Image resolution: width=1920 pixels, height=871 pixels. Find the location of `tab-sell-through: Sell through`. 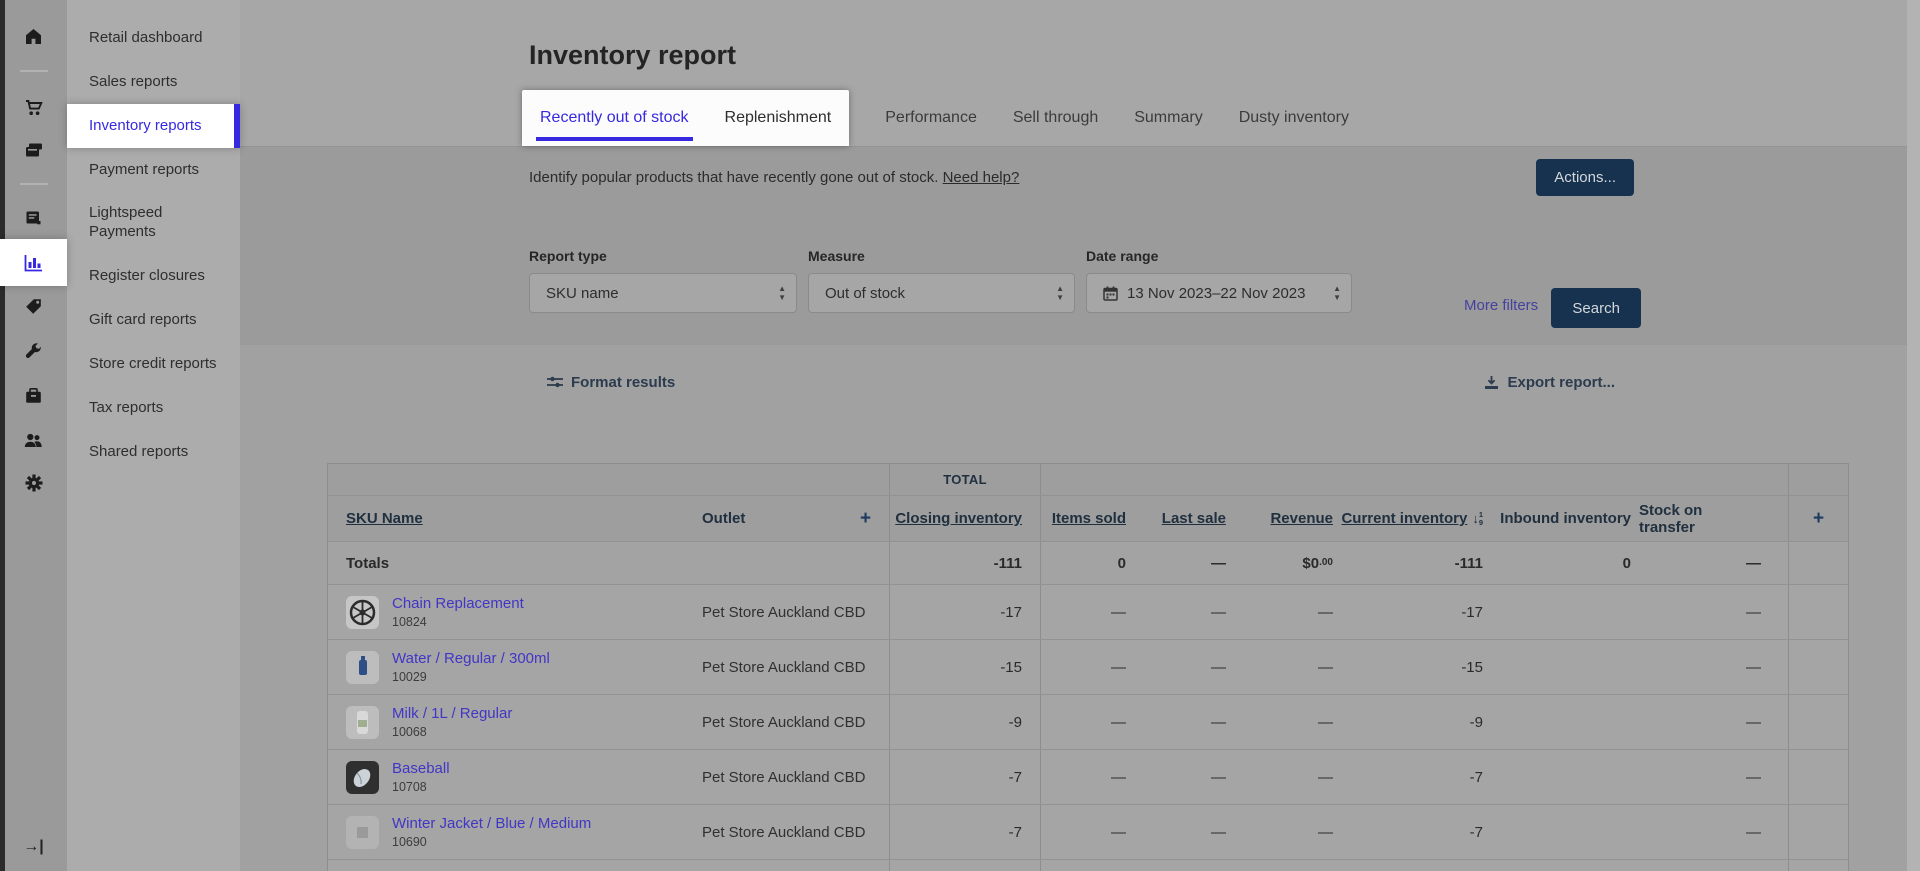

tab-sell-through: Sell through is located at coordinates (1055, 118).